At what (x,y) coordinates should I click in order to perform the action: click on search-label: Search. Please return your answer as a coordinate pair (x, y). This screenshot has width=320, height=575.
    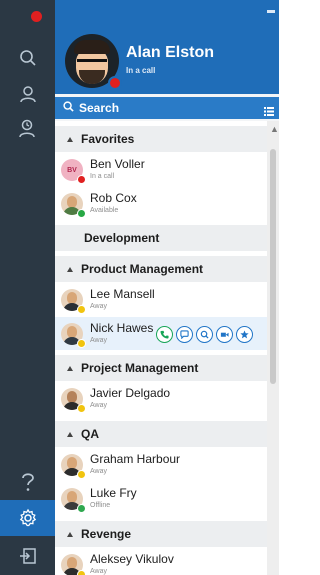
    Looking at the image, I should click on (99, 108).